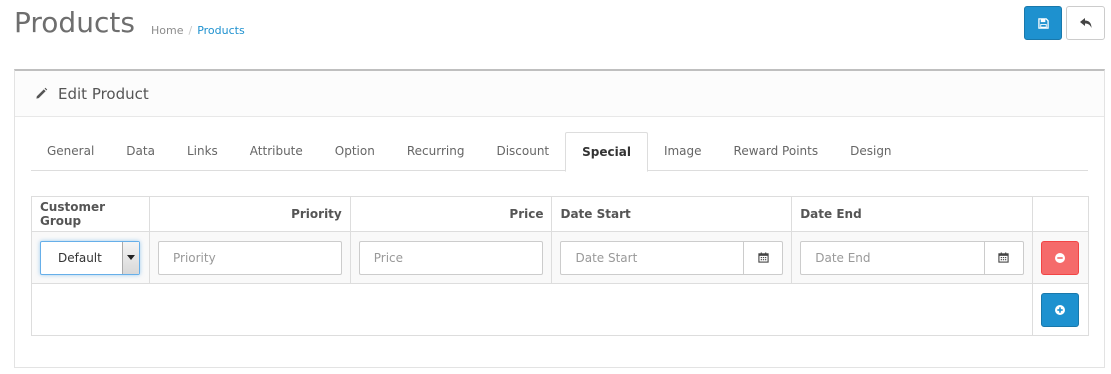 This screenshot has width=1111, height=374. I want to click on customer-group-value: Default, so click(80, 257).